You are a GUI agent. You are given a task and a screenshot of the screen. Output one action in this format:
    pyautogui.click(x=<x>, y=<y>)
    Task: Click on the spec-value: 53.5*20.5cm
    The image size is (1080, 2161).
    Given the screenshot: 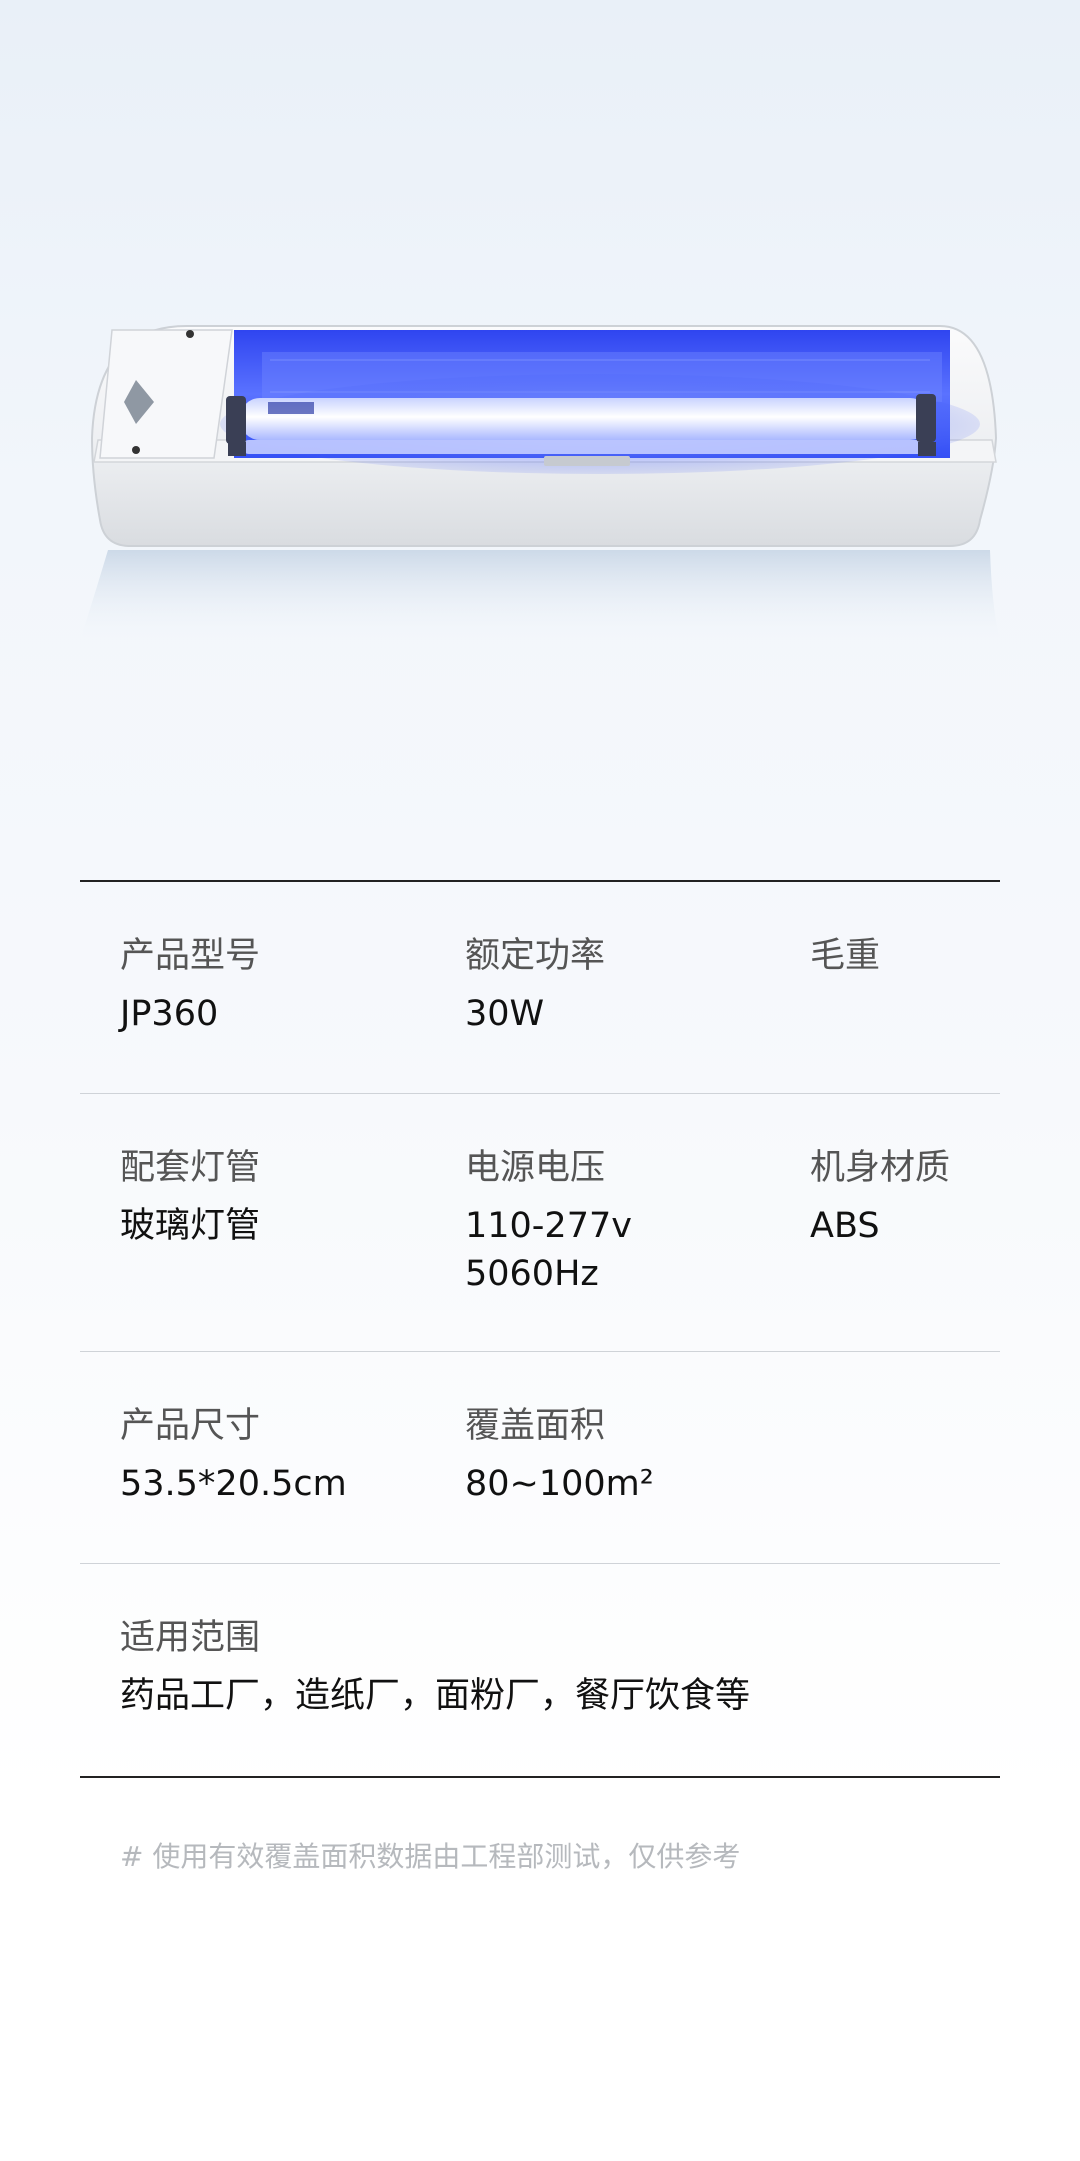 What is the action you would take?
    pyautogui.click(x=233, y=1484)
    